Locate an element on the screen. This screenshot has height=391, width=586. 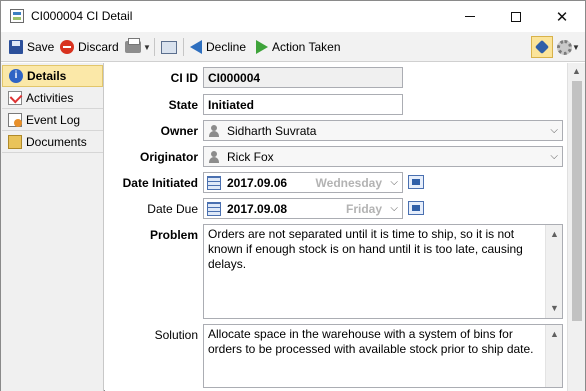
problem-label: Problem is located at coordinates (173, 235).